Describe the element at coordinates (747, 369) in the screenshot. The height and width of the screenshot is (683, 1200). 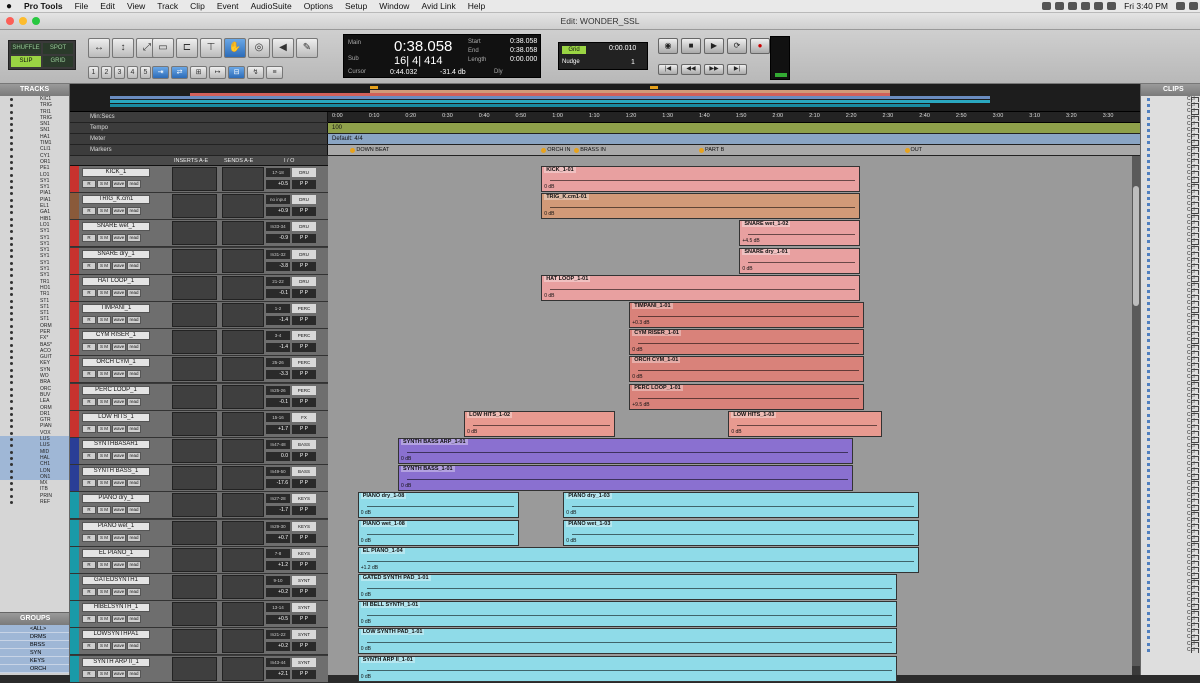
I see `audio-clip: ORCH CYM_1-01 0 dB` at that location.